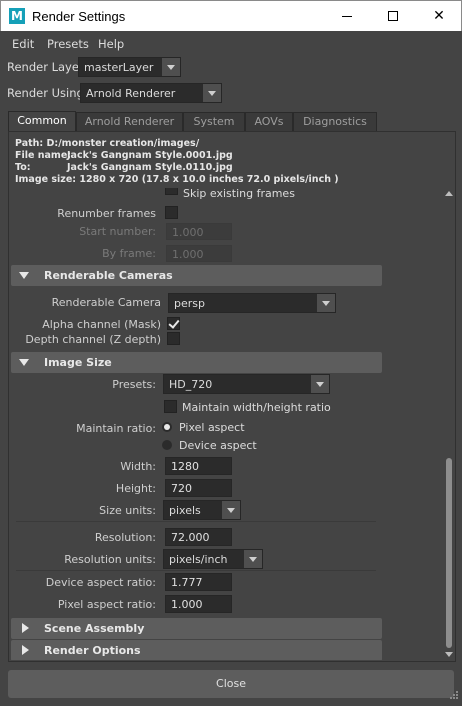 The width and height of the screenshot is (462, 706). What do you see at coordinates (107, 143) in the screenshot?
I see `output-path: Path: D:/monster creation/images/` at bounding box center [107, 143].